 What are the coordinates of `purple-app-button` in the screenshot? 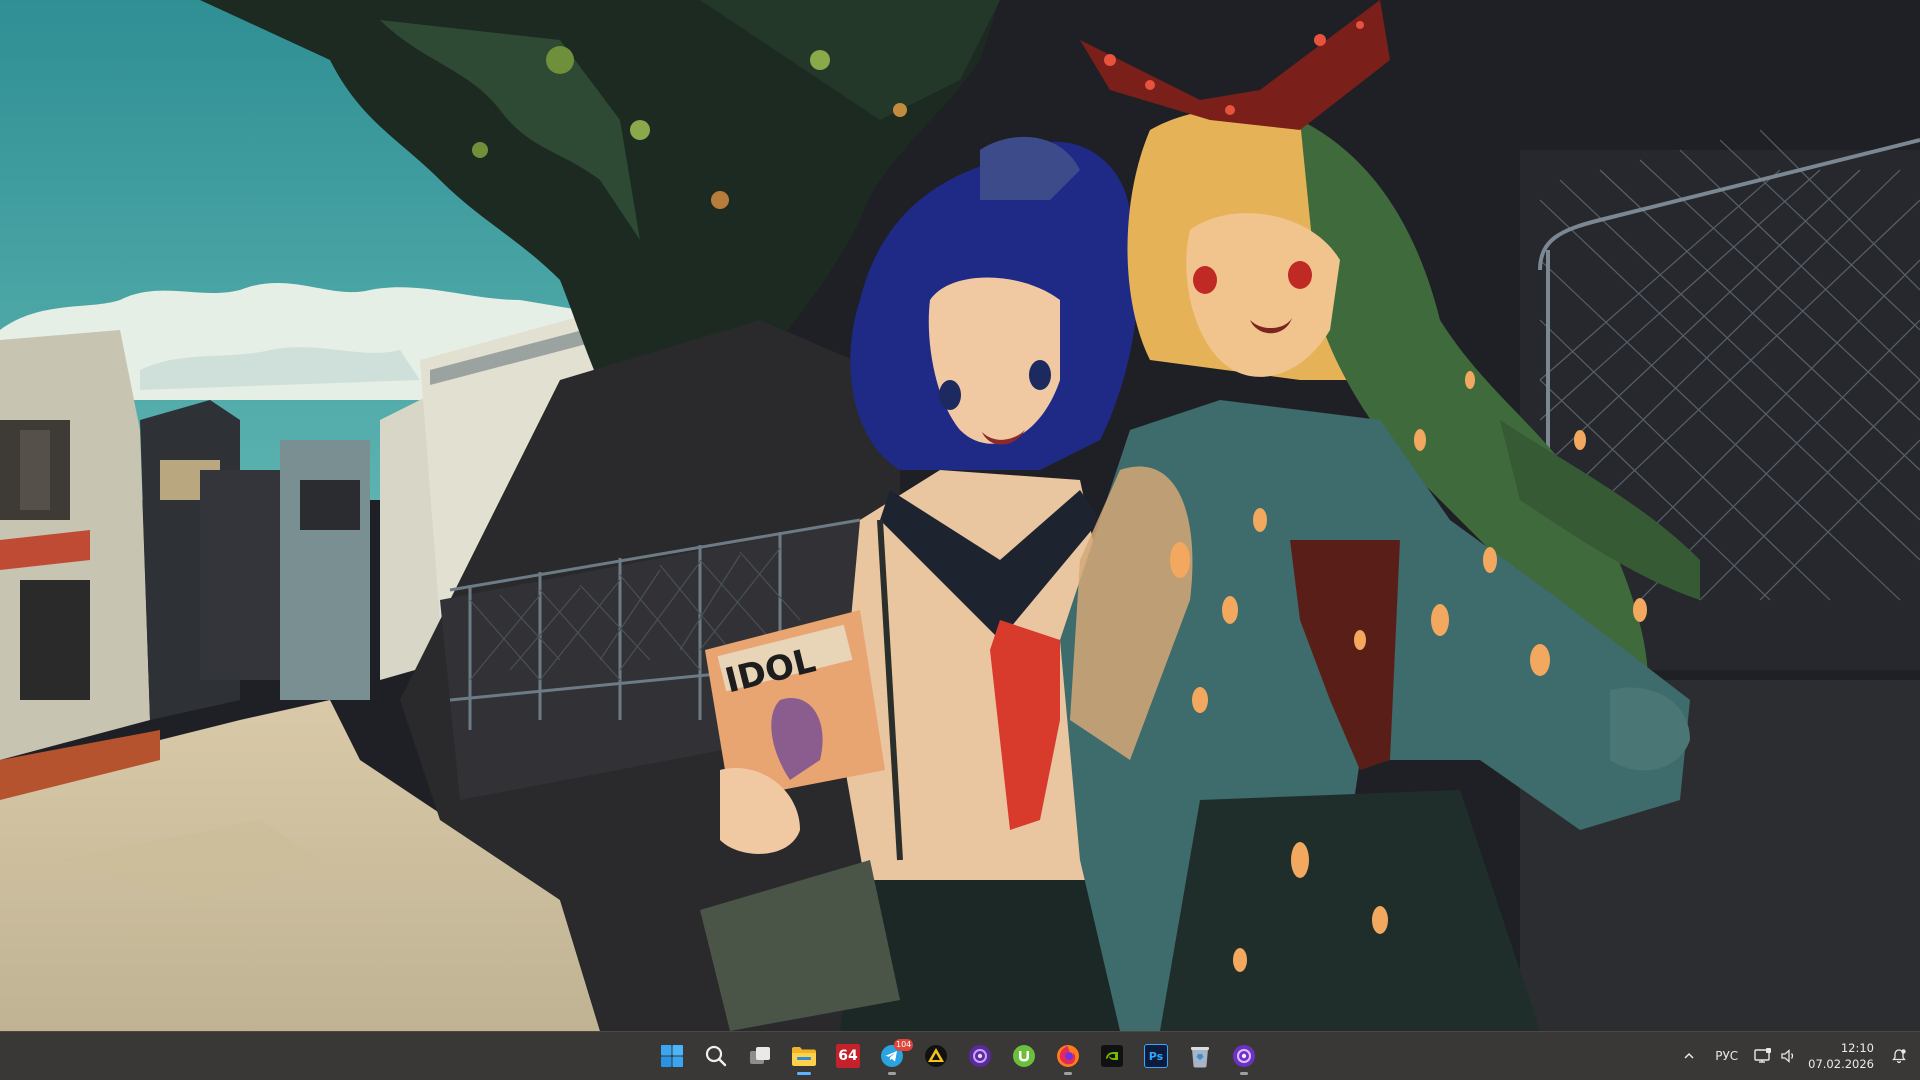 It's located at (980, 1056).